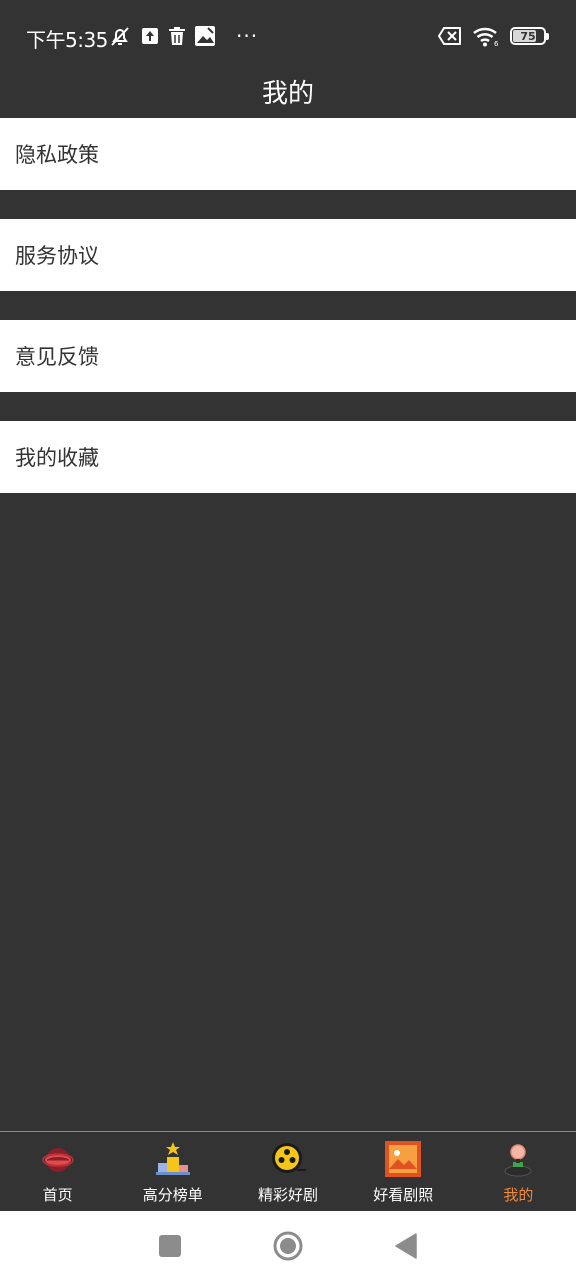 Image resolution: width=576 pixels, height=1280 pixels. Describe the element at coordinates (518, 1160) in the screenshot. I see `profile-icon` at that location.